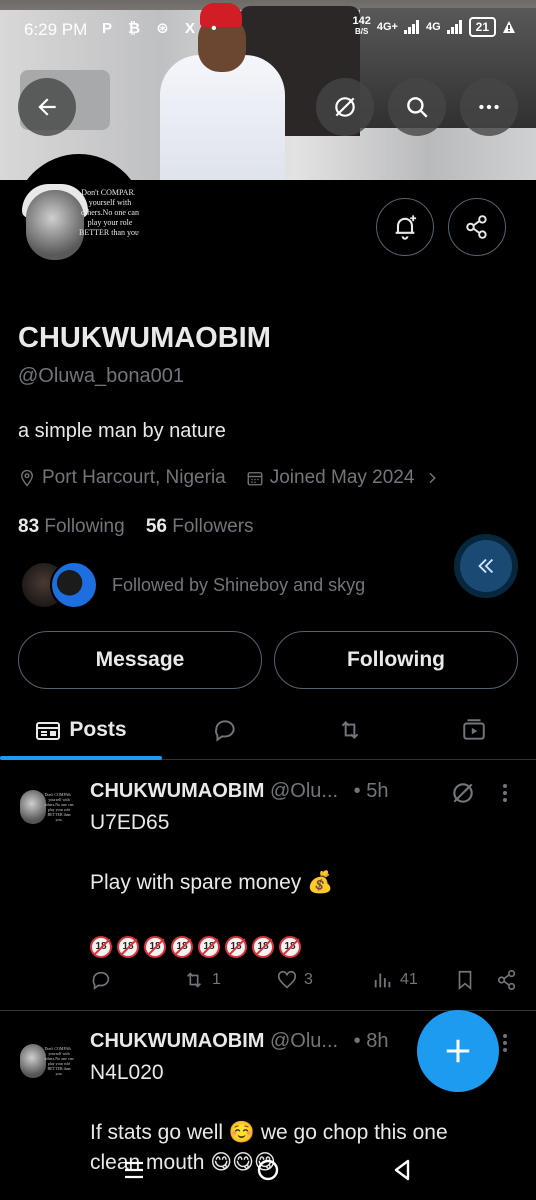 Image resolution: width=536 pixels, height=1200 pixels. Describe the element at coordinates (509, 26) in the screenshot. I see `warning-icon` at that location.